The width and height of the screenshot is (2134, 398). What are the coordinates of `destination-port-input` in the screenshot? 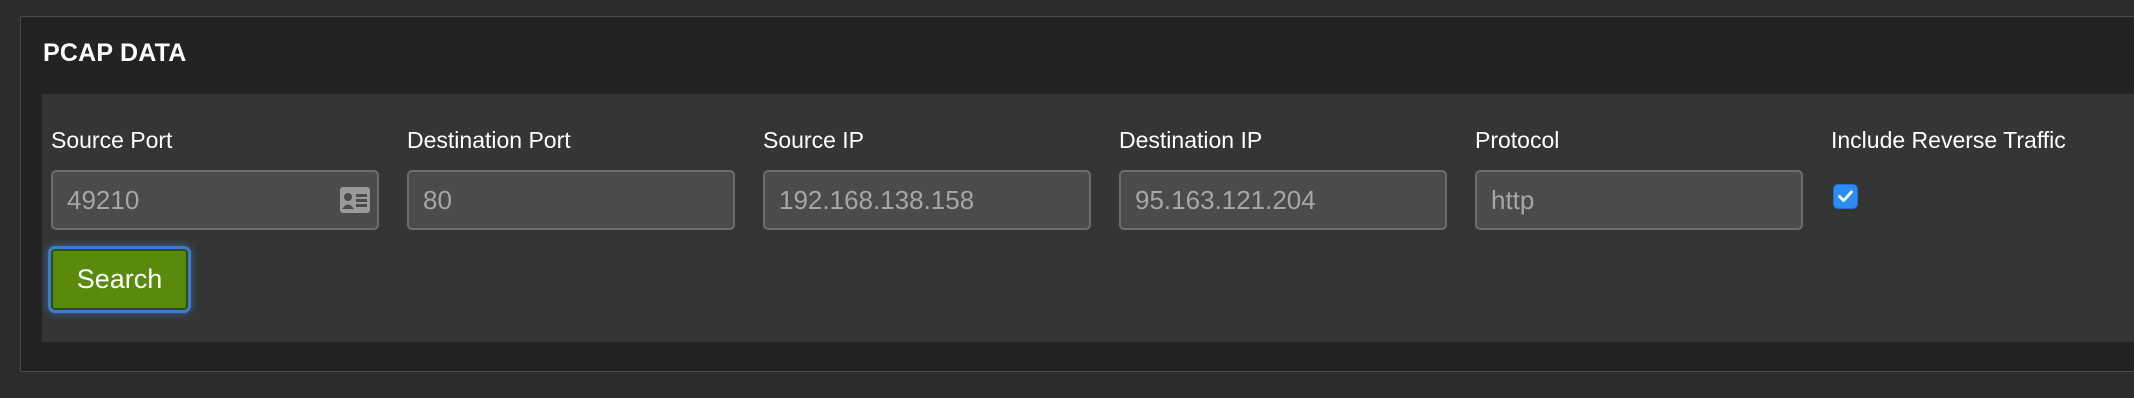 It's located at (571, 200).